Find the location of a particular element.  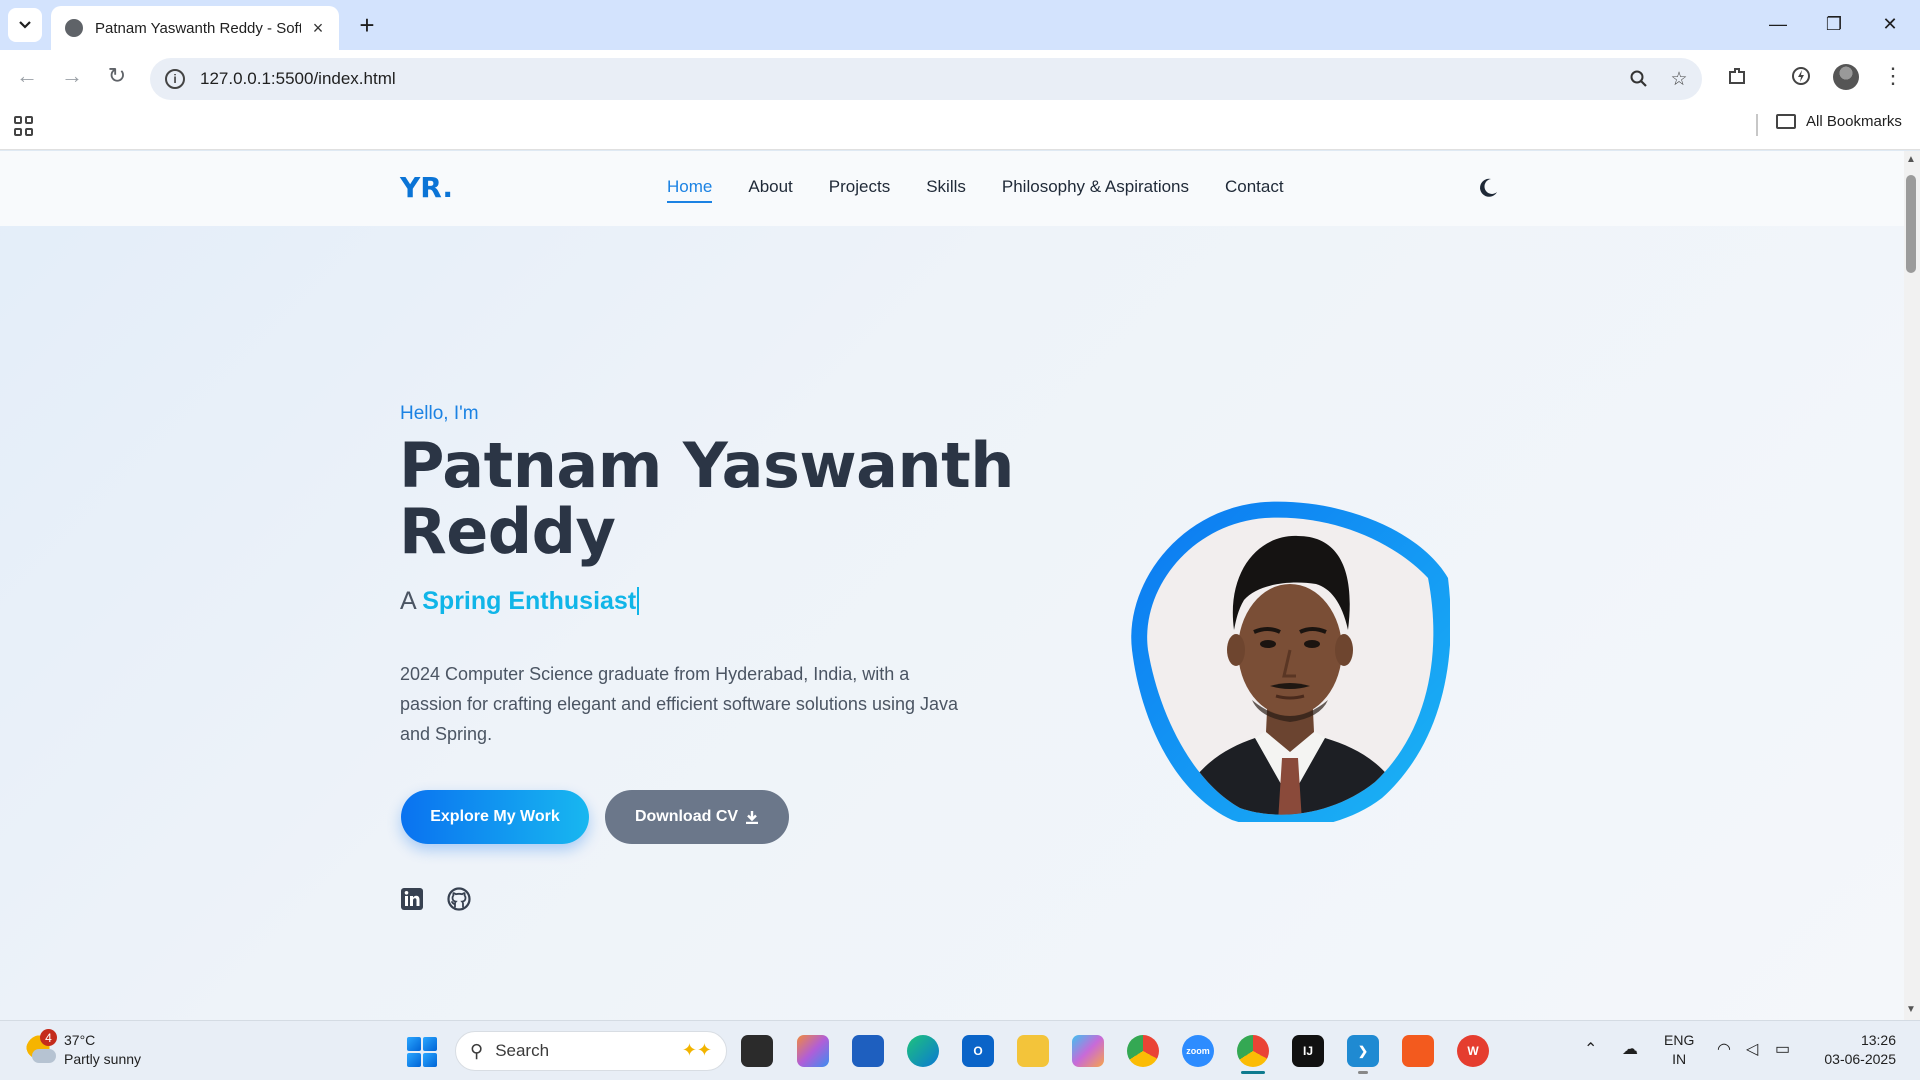

weather-desc: Partly sunny is located at coordinates (103, 1059).